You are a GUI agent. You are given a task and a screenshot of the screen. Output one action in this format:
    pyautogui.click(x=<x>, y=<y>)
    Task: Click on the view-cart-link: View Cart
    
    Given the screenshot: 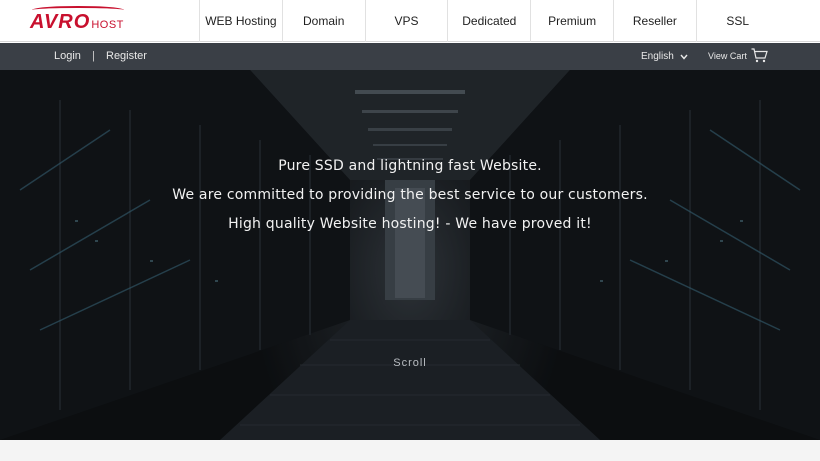 What is the action you would take?
    pyautogui.click(x=738, y=55)
    